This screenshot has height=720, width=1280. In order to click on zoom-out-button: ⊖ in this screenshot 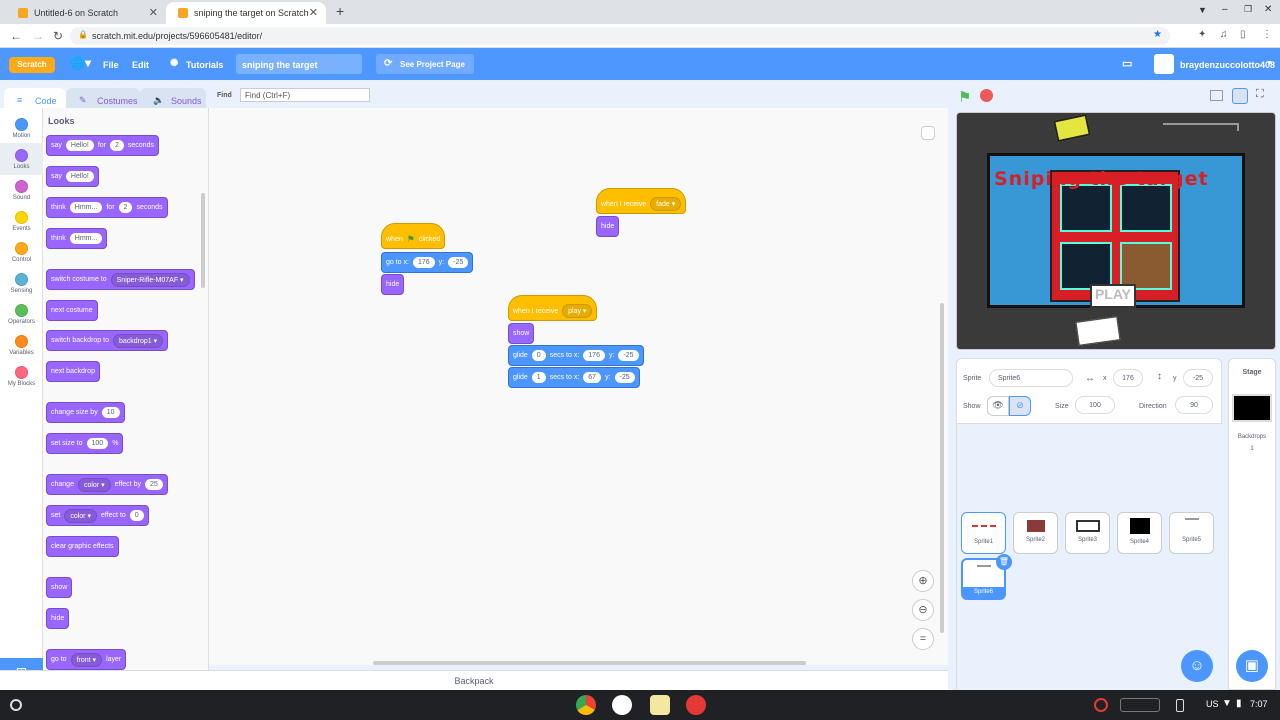, I will do `click(923, 610)`.